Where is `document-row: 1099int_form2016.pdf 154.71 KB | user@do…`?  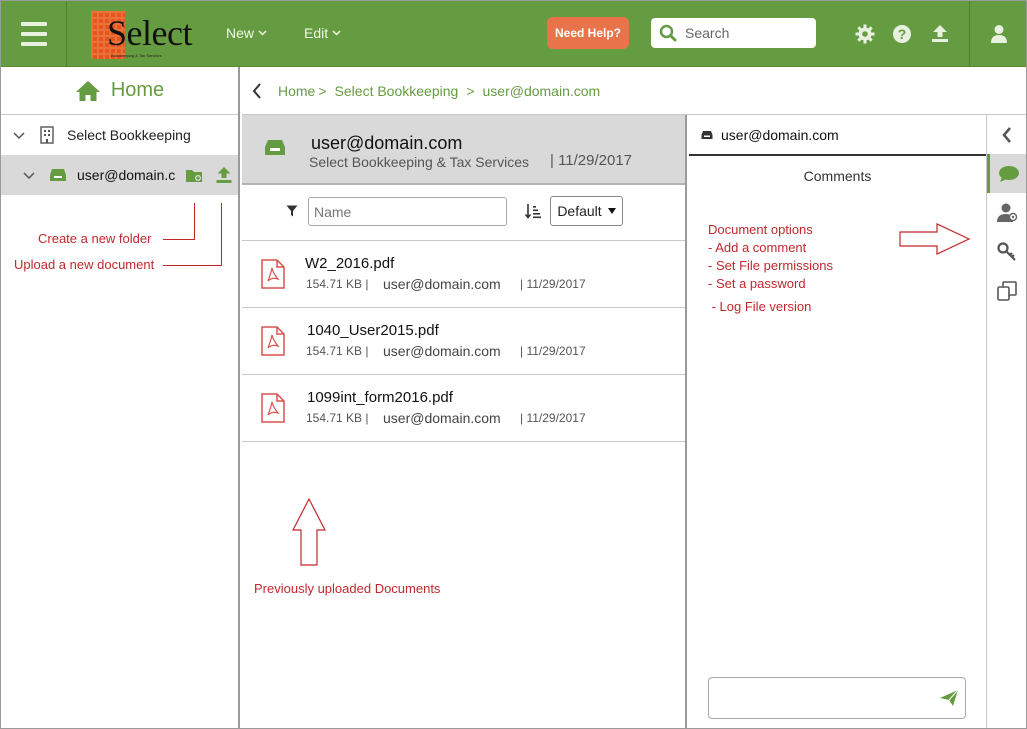
document-row: 1099int_form2016.pdf 154.71 KB | user@do… is located at coordinates (463, 408).